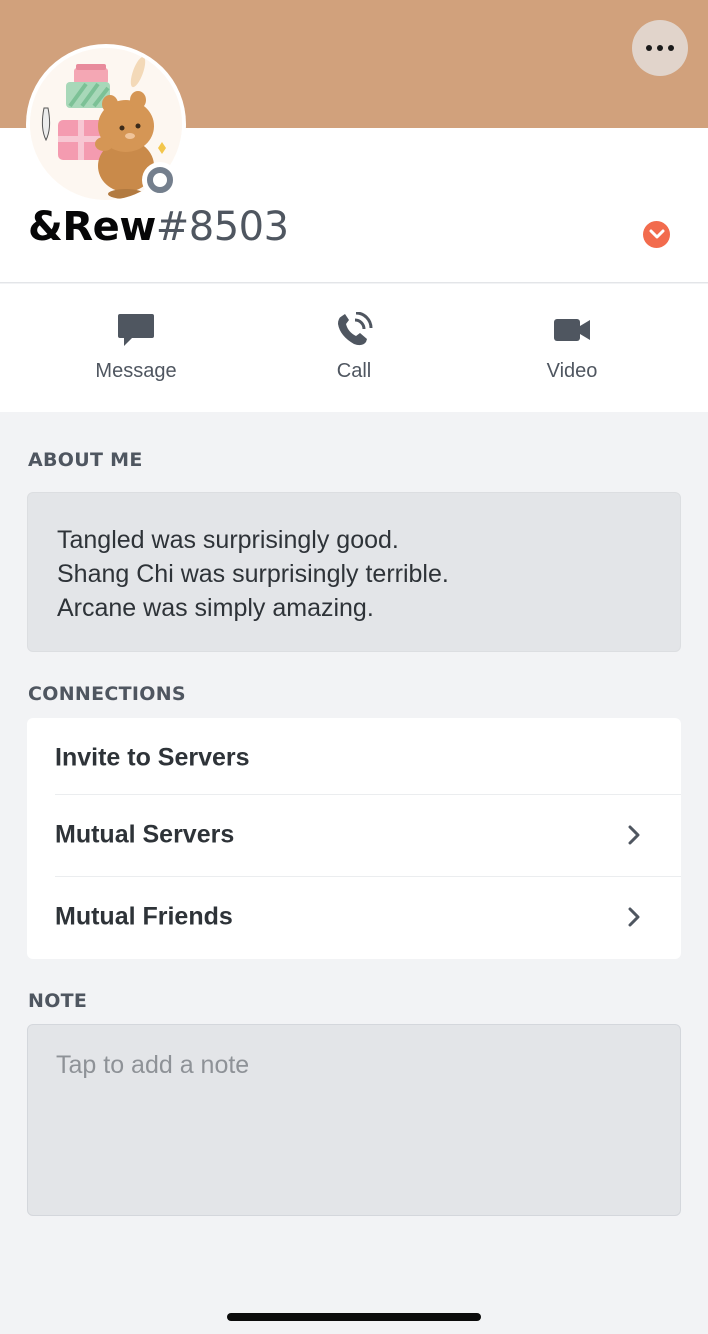 The width and height of the screenshot is (708, 1334). What do you see at coordinates (136, 330) in the screenshot?
I see `chat-bubble-icon` at bounding box center [136, 330].